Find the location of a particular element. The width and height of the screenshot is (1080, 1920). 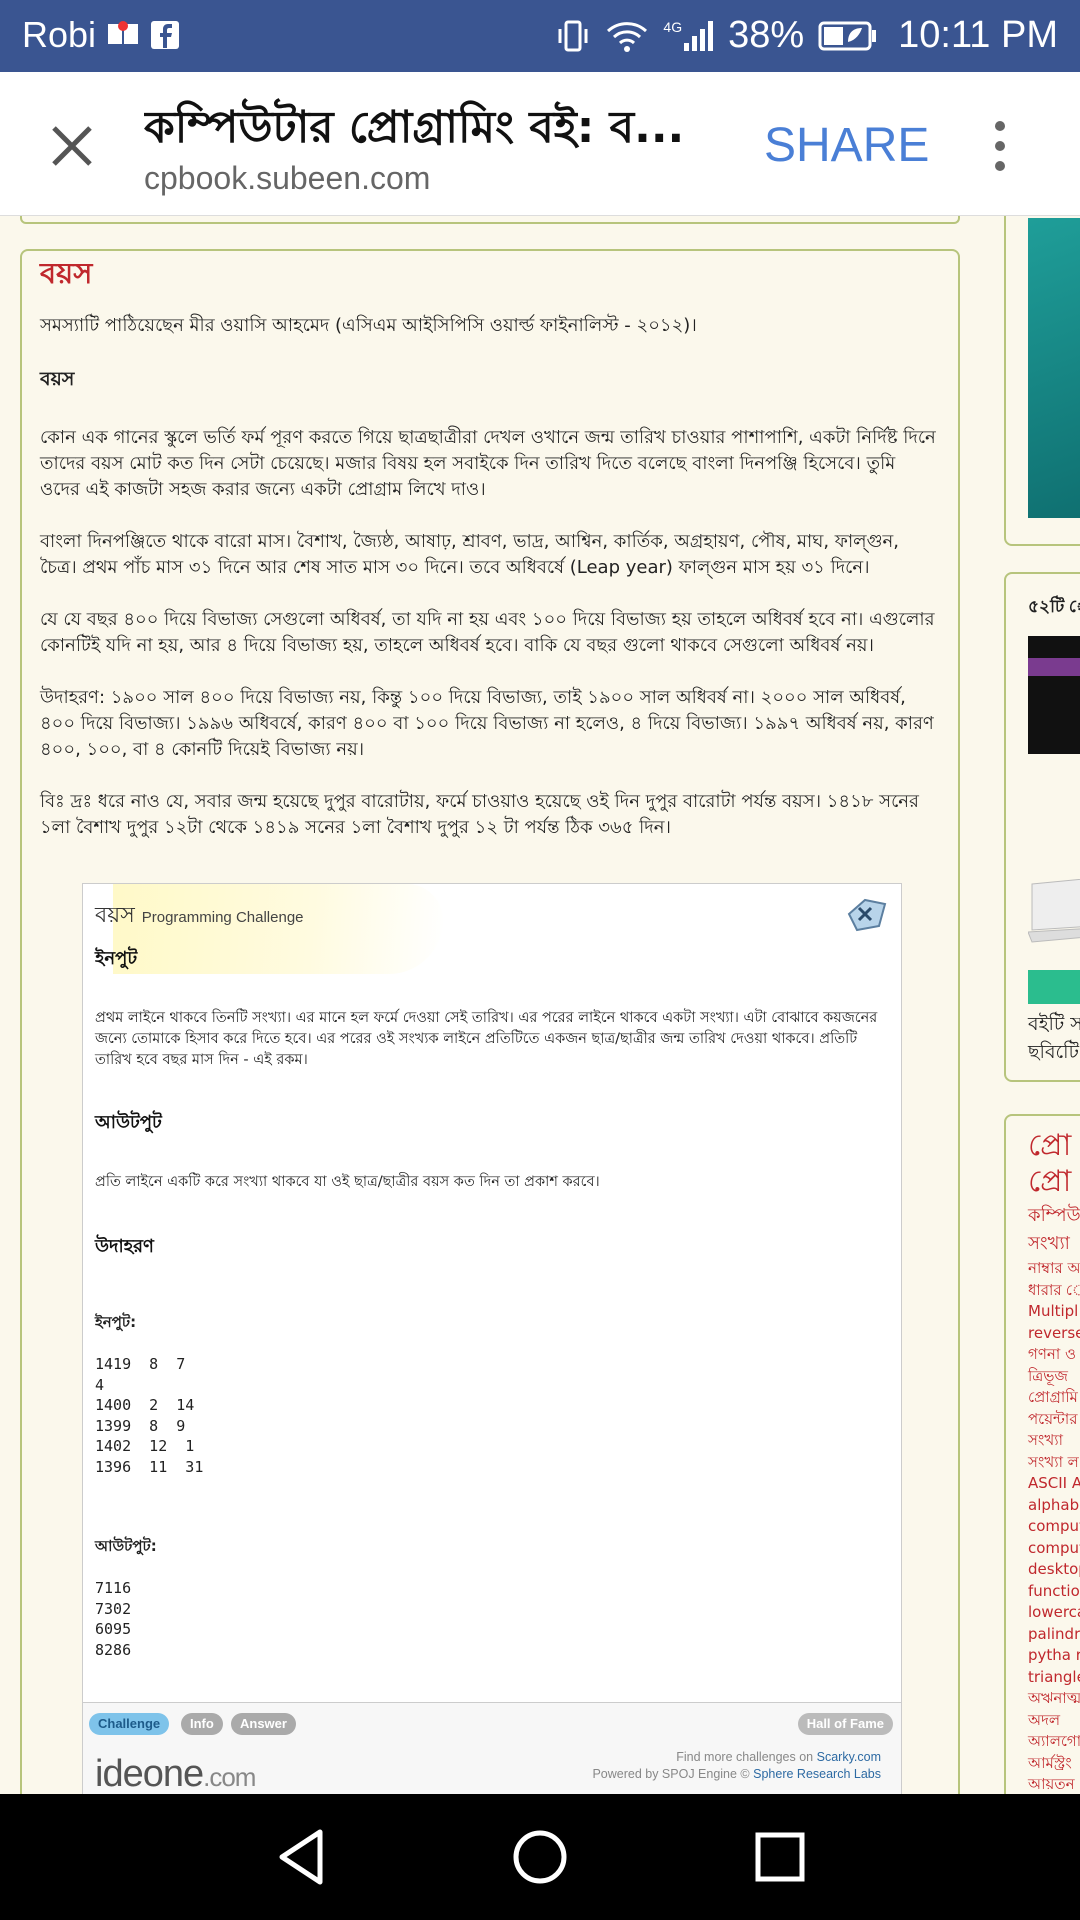

book-app-icon is located at coordinates (123, 35).